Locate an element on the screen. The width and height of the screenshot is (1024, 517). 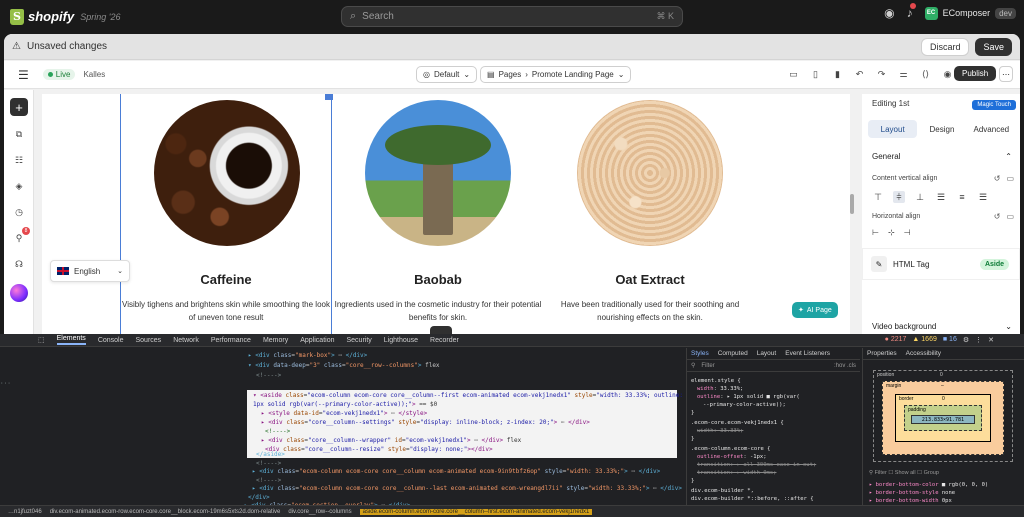
tab-memory: Memory is located at coordinates (275, 340).